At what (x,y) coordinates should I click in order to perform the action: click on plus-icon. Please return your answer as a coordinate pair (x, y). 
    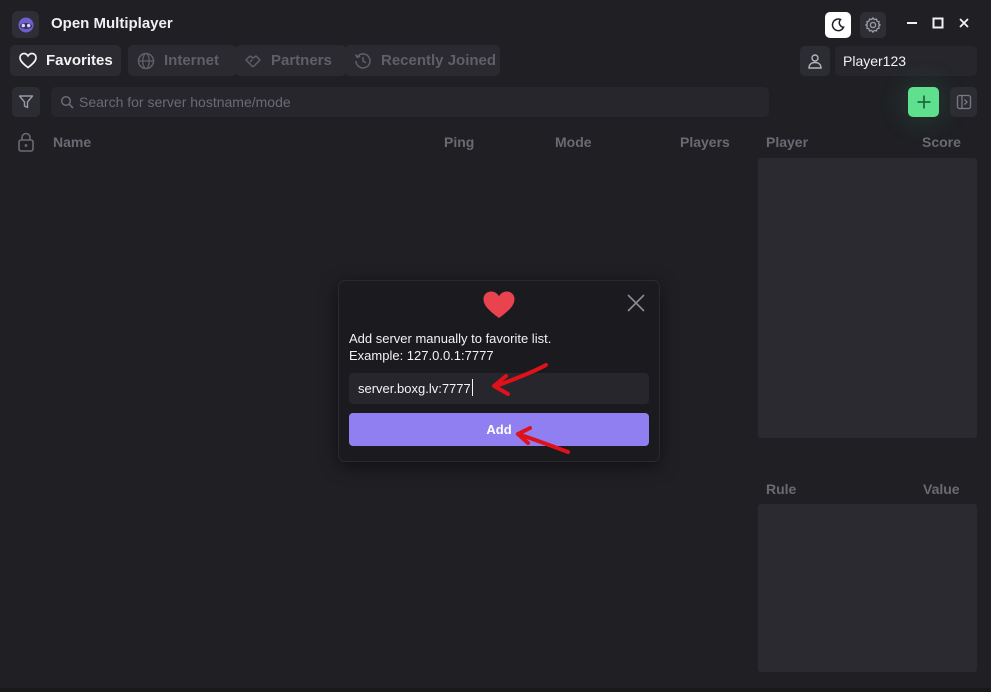
    Looking at the image, I should click on (923, 102).